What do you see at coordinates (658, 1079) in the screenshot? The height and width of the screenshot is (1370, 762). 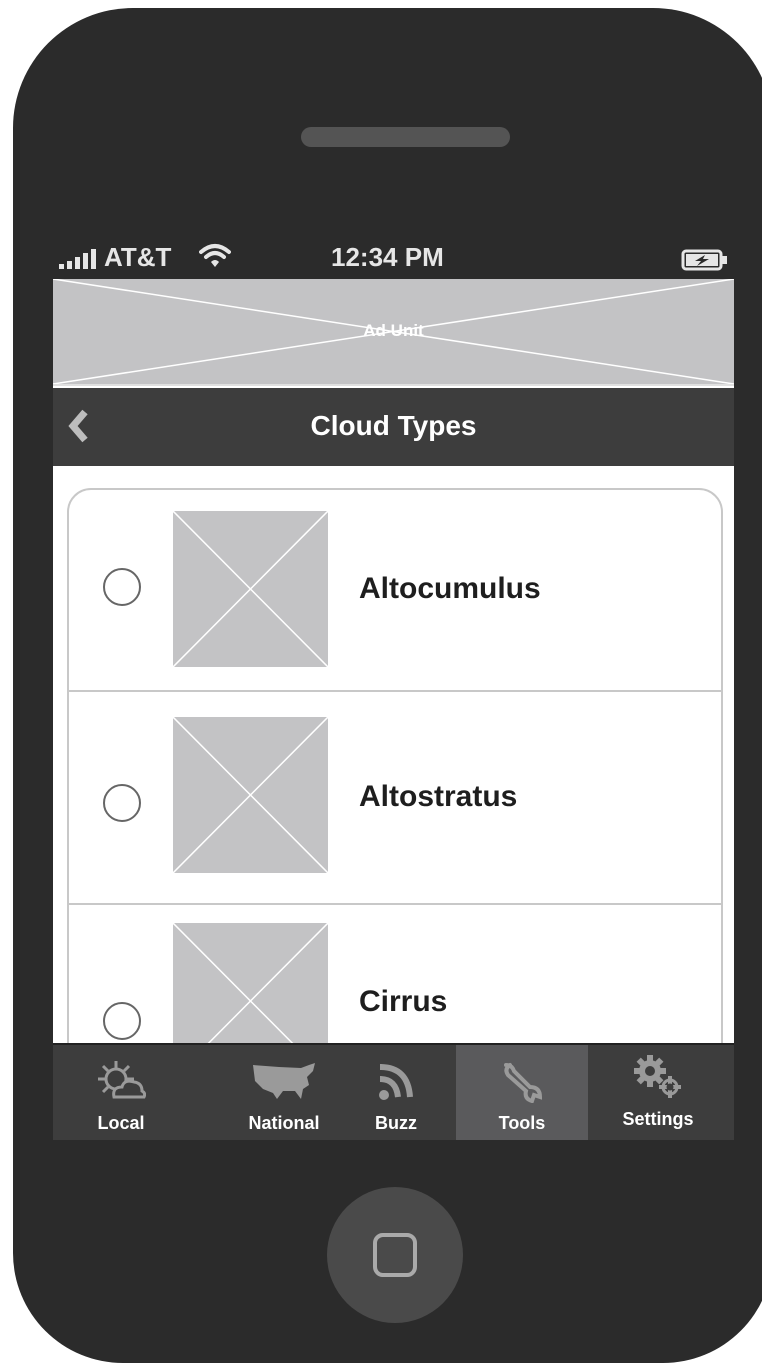 I see `gears-icon` at bounding box center [658, 1079].